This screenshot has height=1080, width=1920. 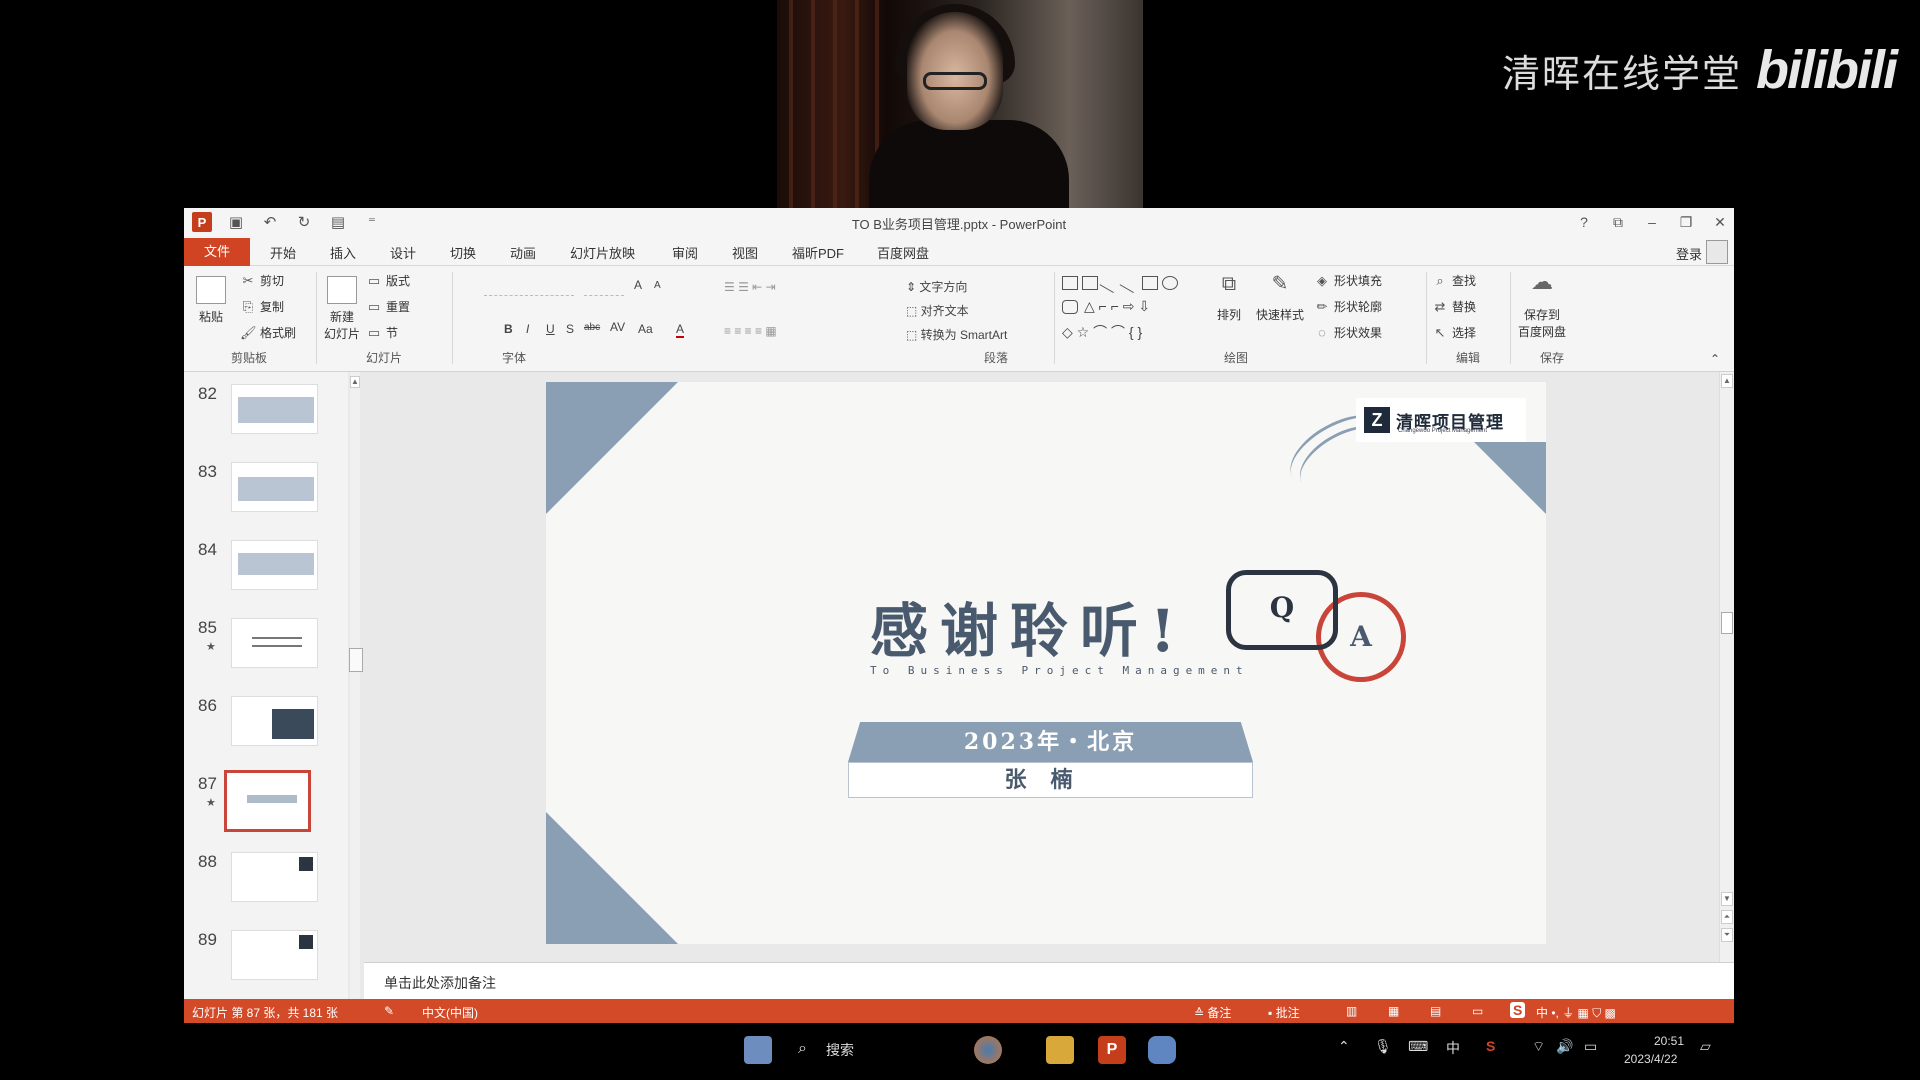 I want to click on language-indicator: 中文(中国), so click(x=450, y=1012).